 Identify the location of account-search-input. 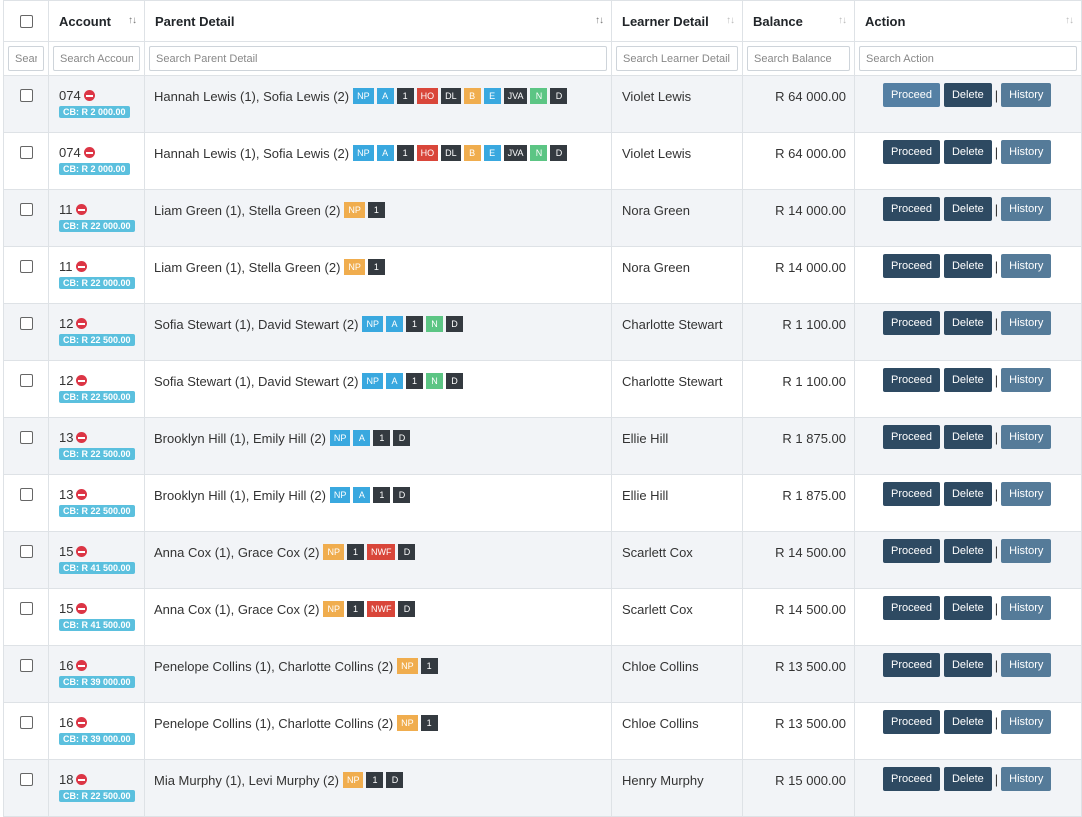
(96, 58).